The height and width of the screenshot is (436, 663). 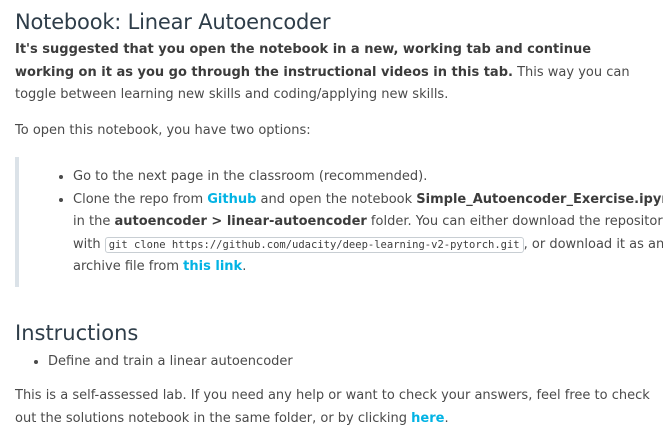 What do you see at coordinates (336, 199) in the screenshot?
I see `clone-text-2: and open the notebook` at bounding box center [336, 199].